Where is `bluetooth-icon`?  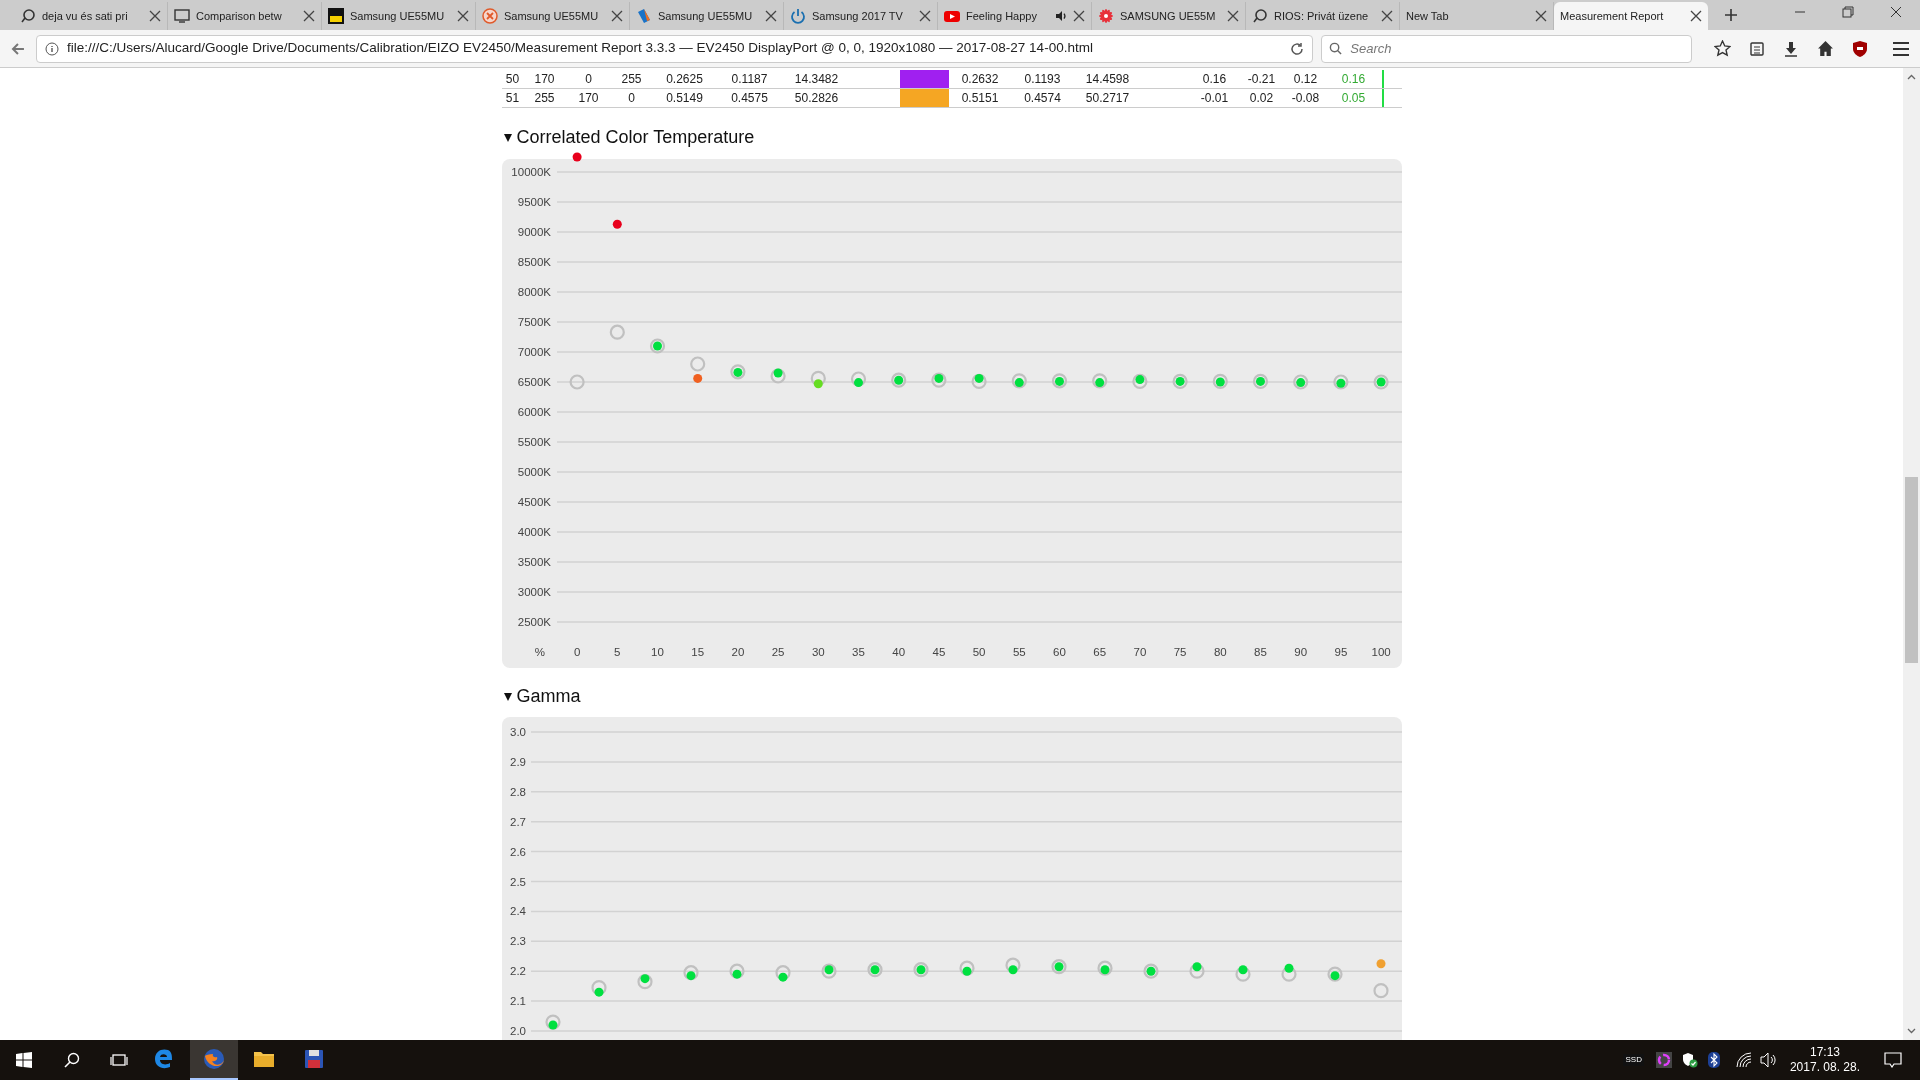
bluetooth-icon is located at coordinates (1713, 1060).